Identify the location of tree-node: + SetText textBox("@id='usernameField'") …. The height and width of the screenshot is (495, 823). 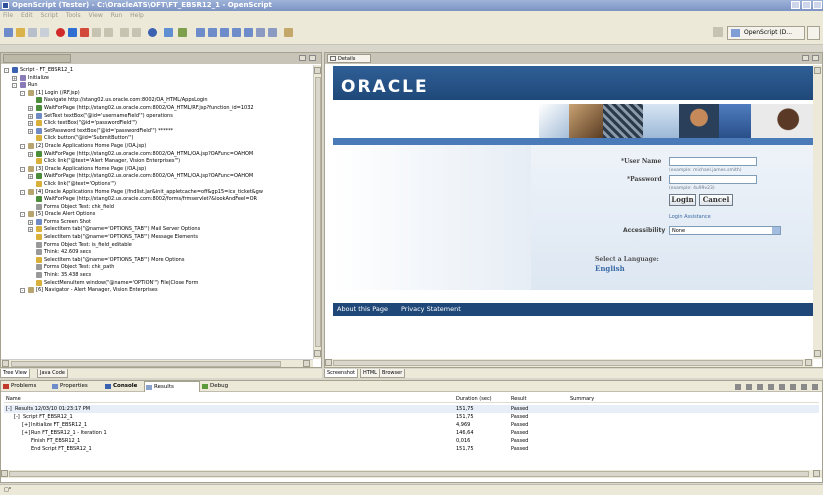
(158, 116).